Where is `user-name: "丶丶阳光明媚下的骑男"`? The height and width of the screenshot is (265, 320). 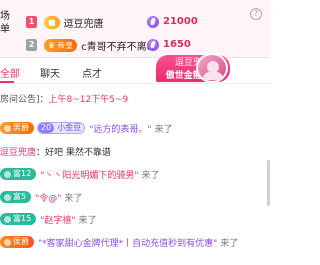
user-name: "丶丶阳光明媚下的骑男" is located at coordinates (89, 174).